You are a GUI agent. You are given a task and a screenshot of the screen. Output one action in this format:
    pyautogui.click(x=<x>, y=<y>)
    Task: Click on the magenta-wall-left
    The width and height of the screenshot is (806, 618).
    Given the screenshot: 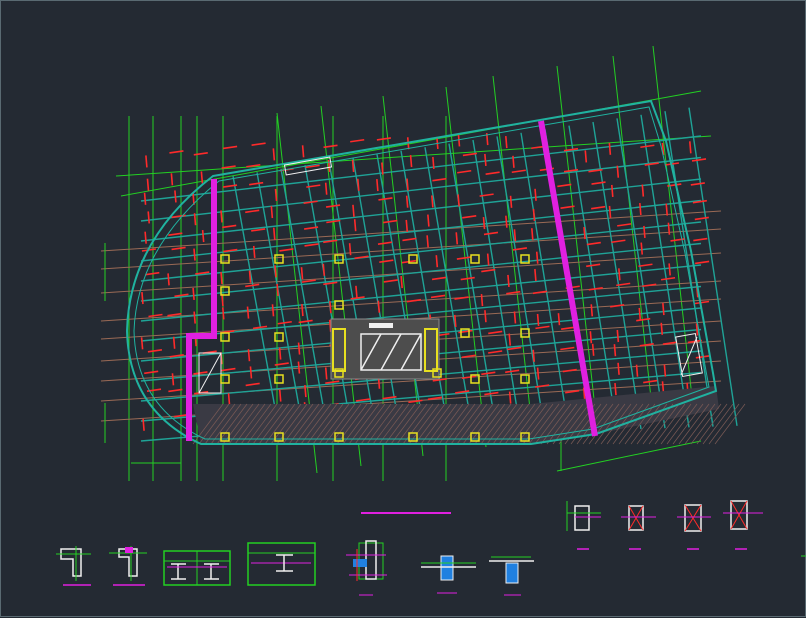 What is the action you would take?
    pyautogui.click(x=201, y=310)
    